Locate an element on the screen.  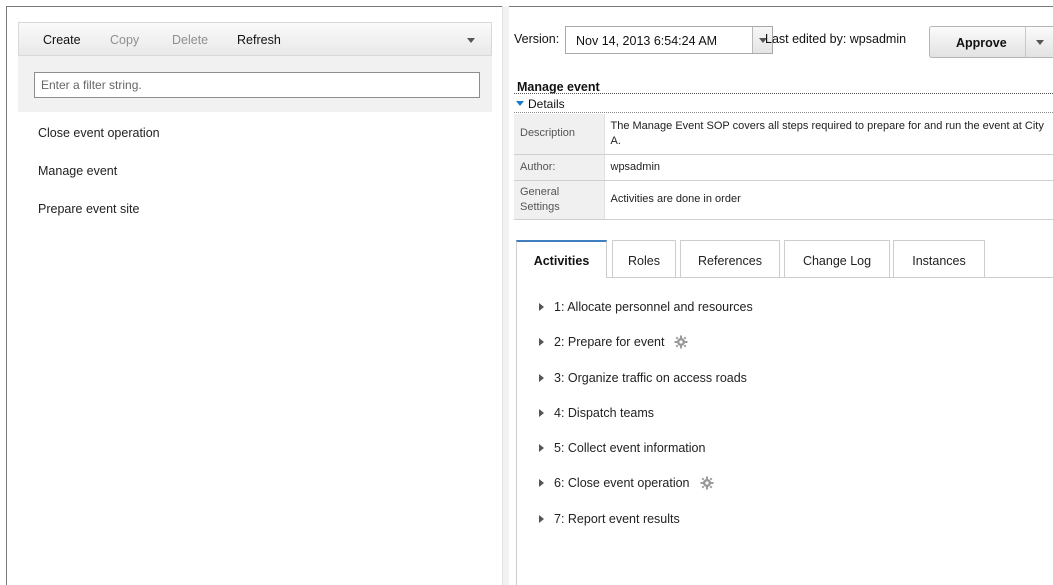
list-item: Manage event is located at coordinates (77, 171).